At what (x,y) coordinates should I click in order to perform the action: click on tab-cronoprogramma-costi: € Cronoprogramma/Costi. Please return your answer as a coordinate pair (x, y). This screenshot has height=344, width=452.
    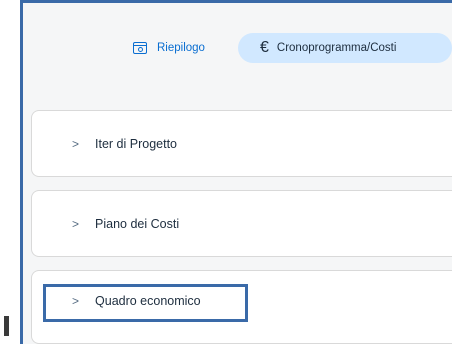
    Looking at the image, I should click on (345, 48).